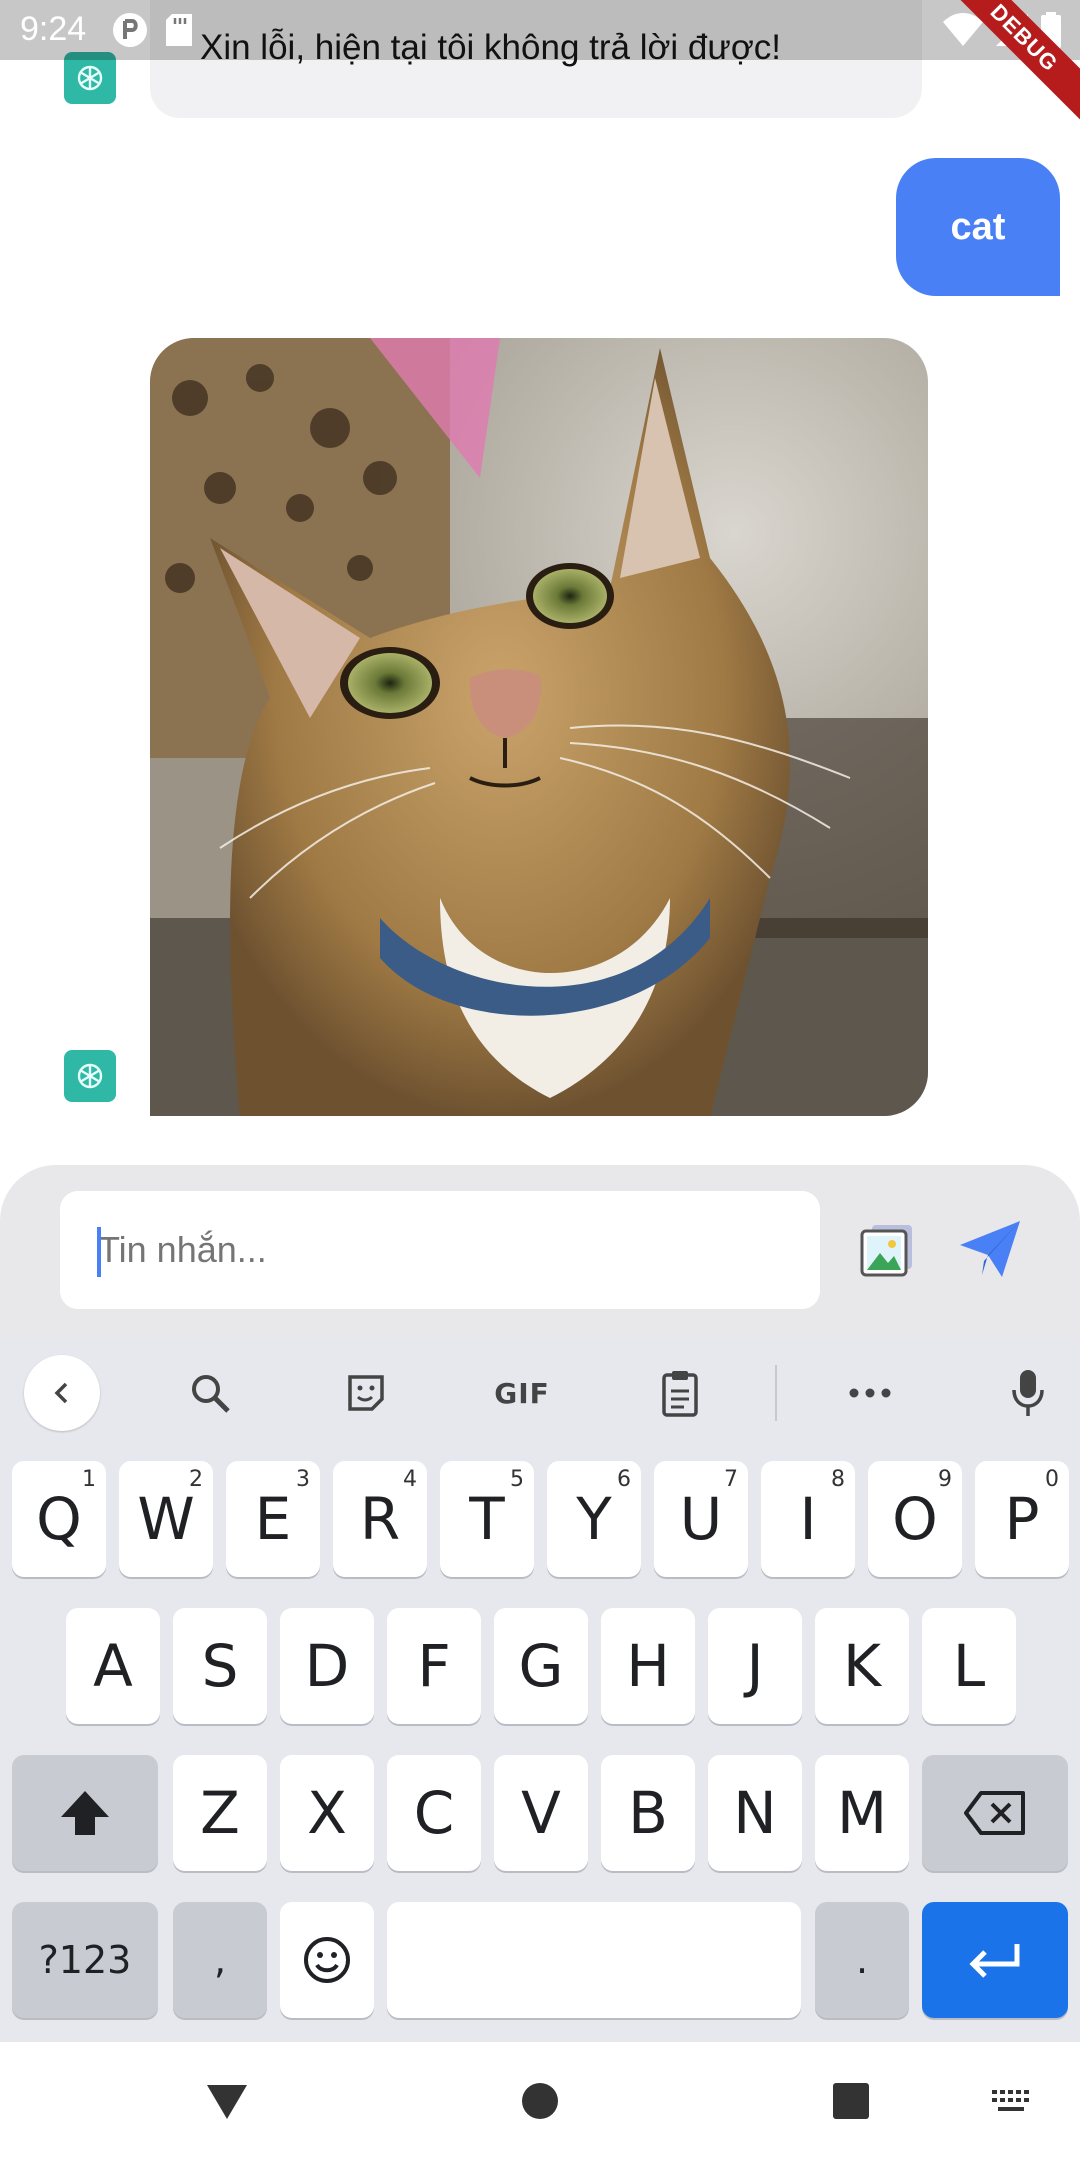 This screenshot has width=1080, height=2160. What do you see at coordinates (303, 1479) in the screenshot?
I see `key-hint: 3` at bounding box center [303, 1479].